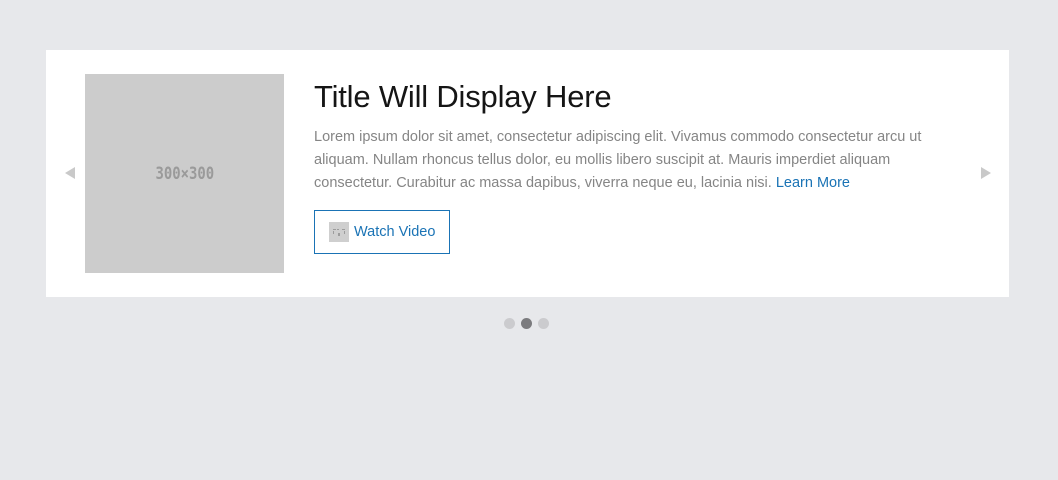 The height and width of the screenshot is (480, 1058). I want to click on slide-title: Title Will Display Here, so click(463, 96).